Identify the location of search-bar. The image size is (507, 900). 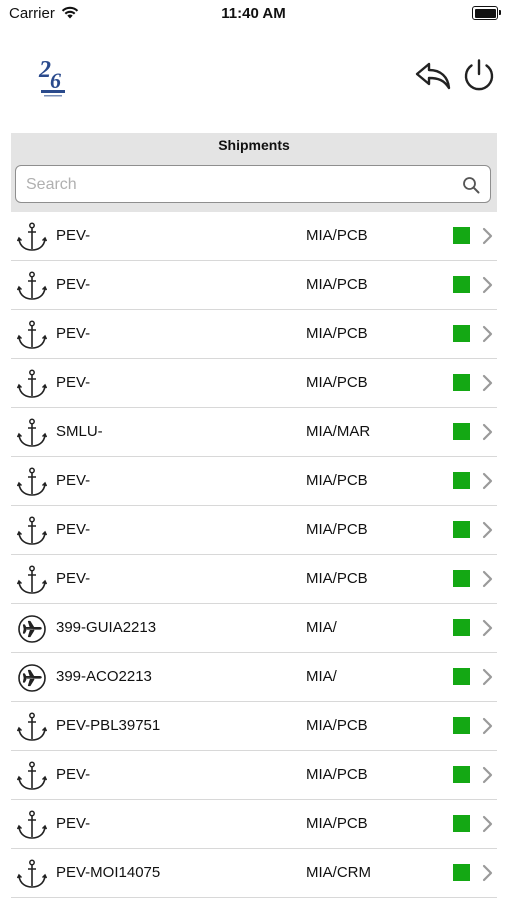
(254, 185).